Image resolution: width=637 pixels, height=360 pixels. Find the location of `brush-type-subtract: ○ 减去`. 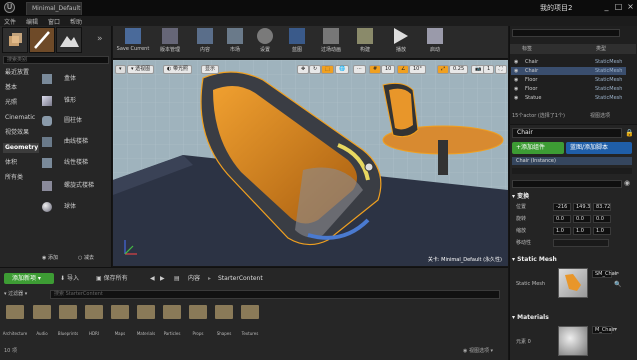

brush-type-subtract: ○ 减去 is located at coordinates (86, 257).